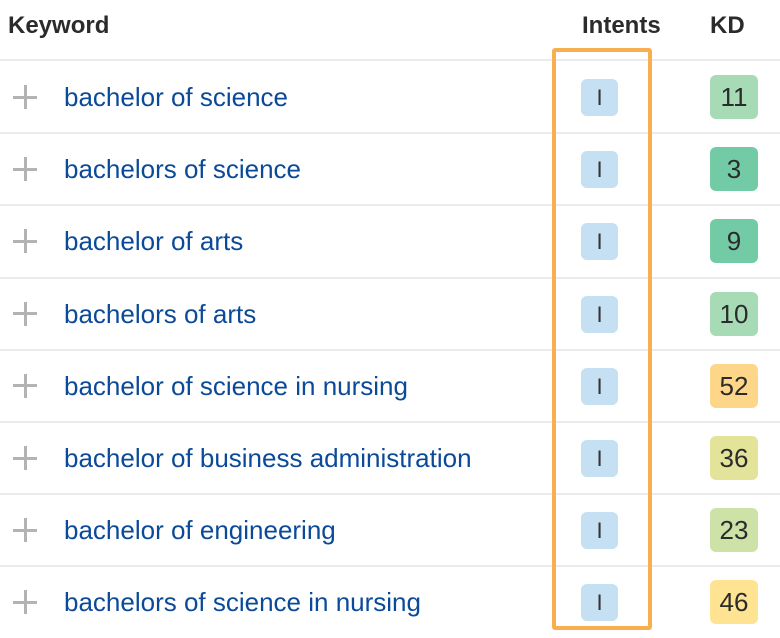  What do you see at coordinates (621, 26) in the screenshot?
I see `column-header-intents: Intents` at bounding box center [621, 26].